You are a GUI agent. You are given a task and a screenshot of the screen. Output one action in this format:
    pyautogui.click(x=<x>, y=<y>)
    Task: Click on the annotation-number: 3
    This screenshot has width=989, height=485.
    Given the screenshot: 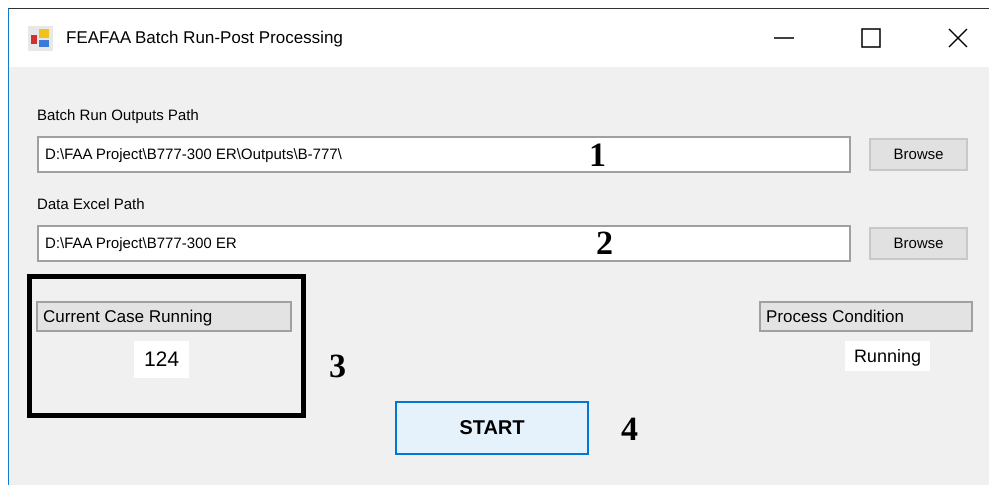 What is the action you would take?
    pyautogui.click(x=337, y=367)
    